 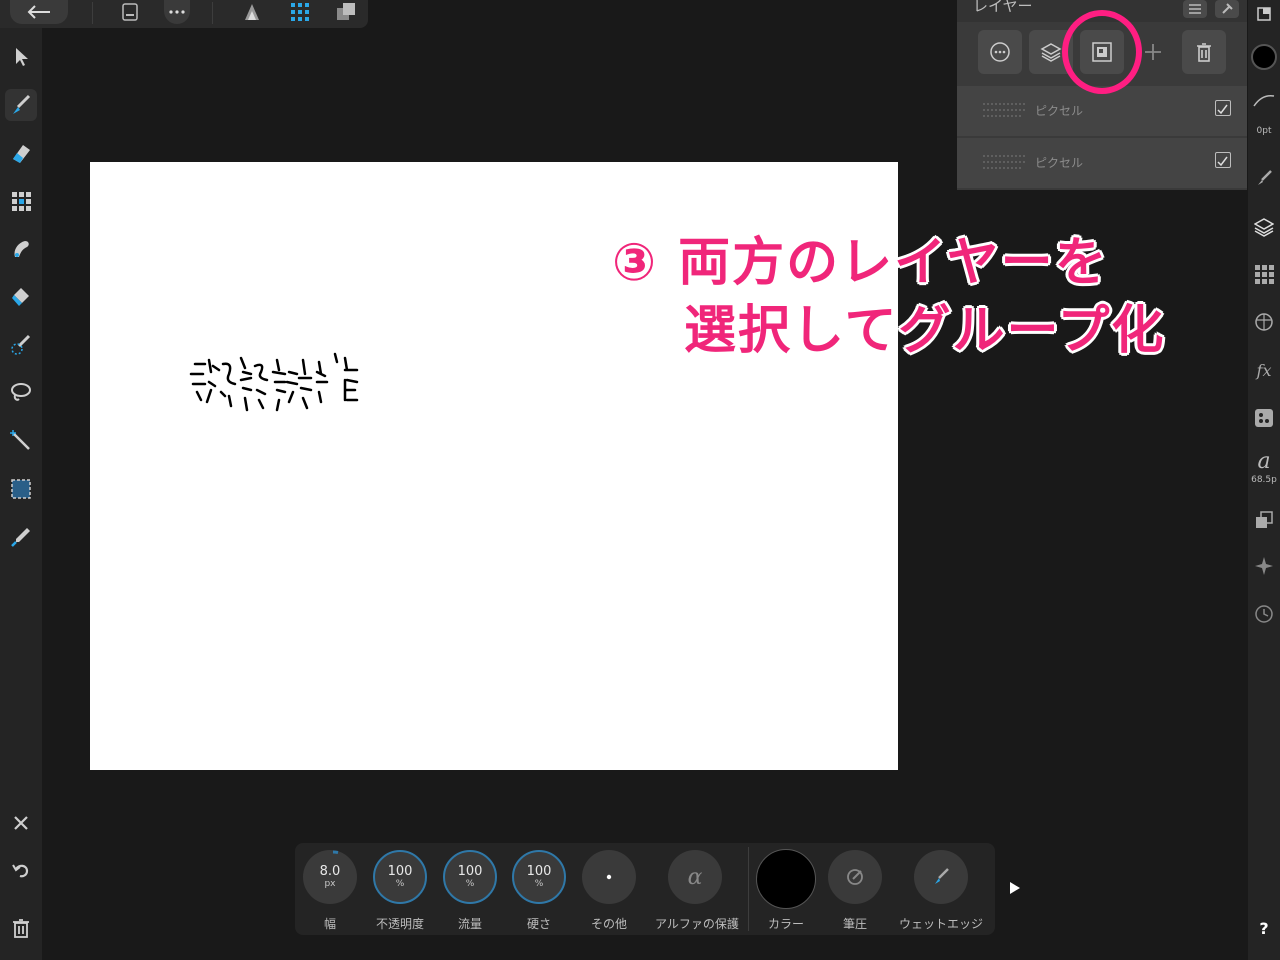 What do you see at coordinates (470, 871) in the screenshot?
I see `flow-value: 100` at bounding box center [470, 871].